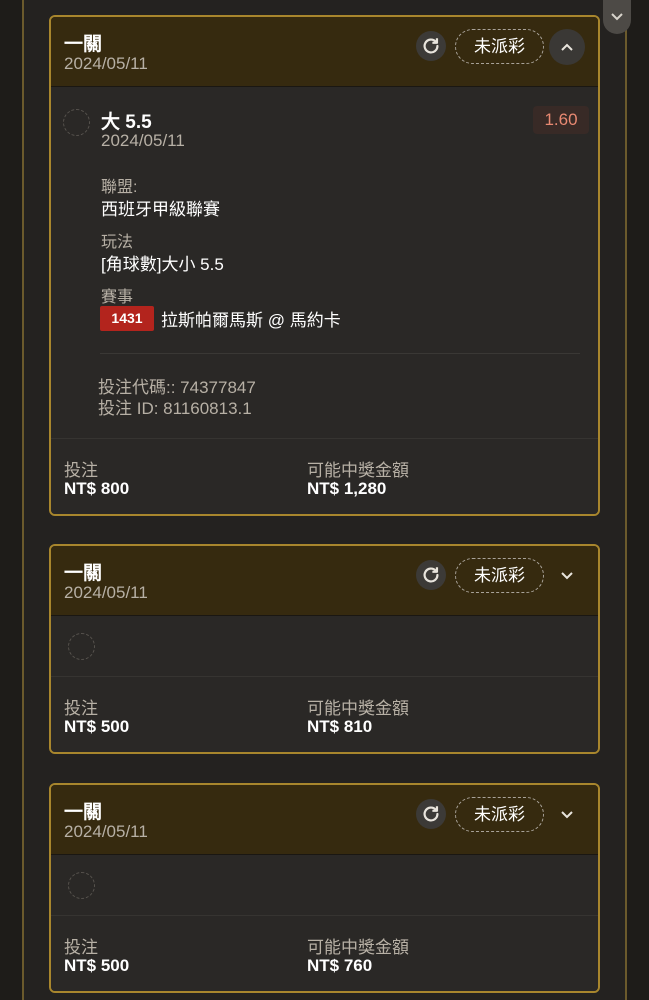 This screenshot has height=1000, width=649. Describe the element at coordinates (143, 140) in the screenshot. I see `selection-date: 2024/05/11` at that location.